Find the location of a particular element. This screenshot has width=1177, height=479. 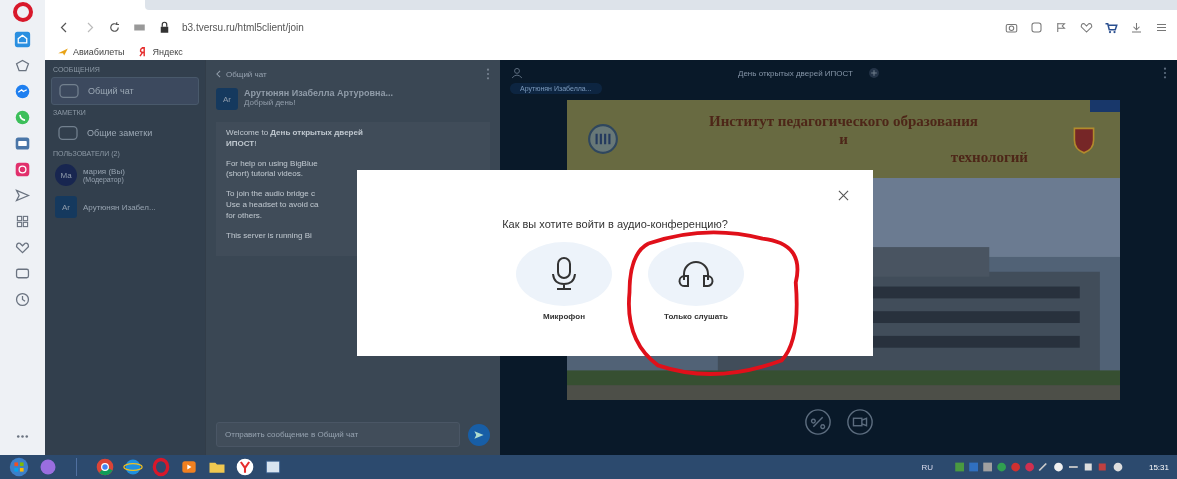

heart-icon is located at coordinates (22, 247).